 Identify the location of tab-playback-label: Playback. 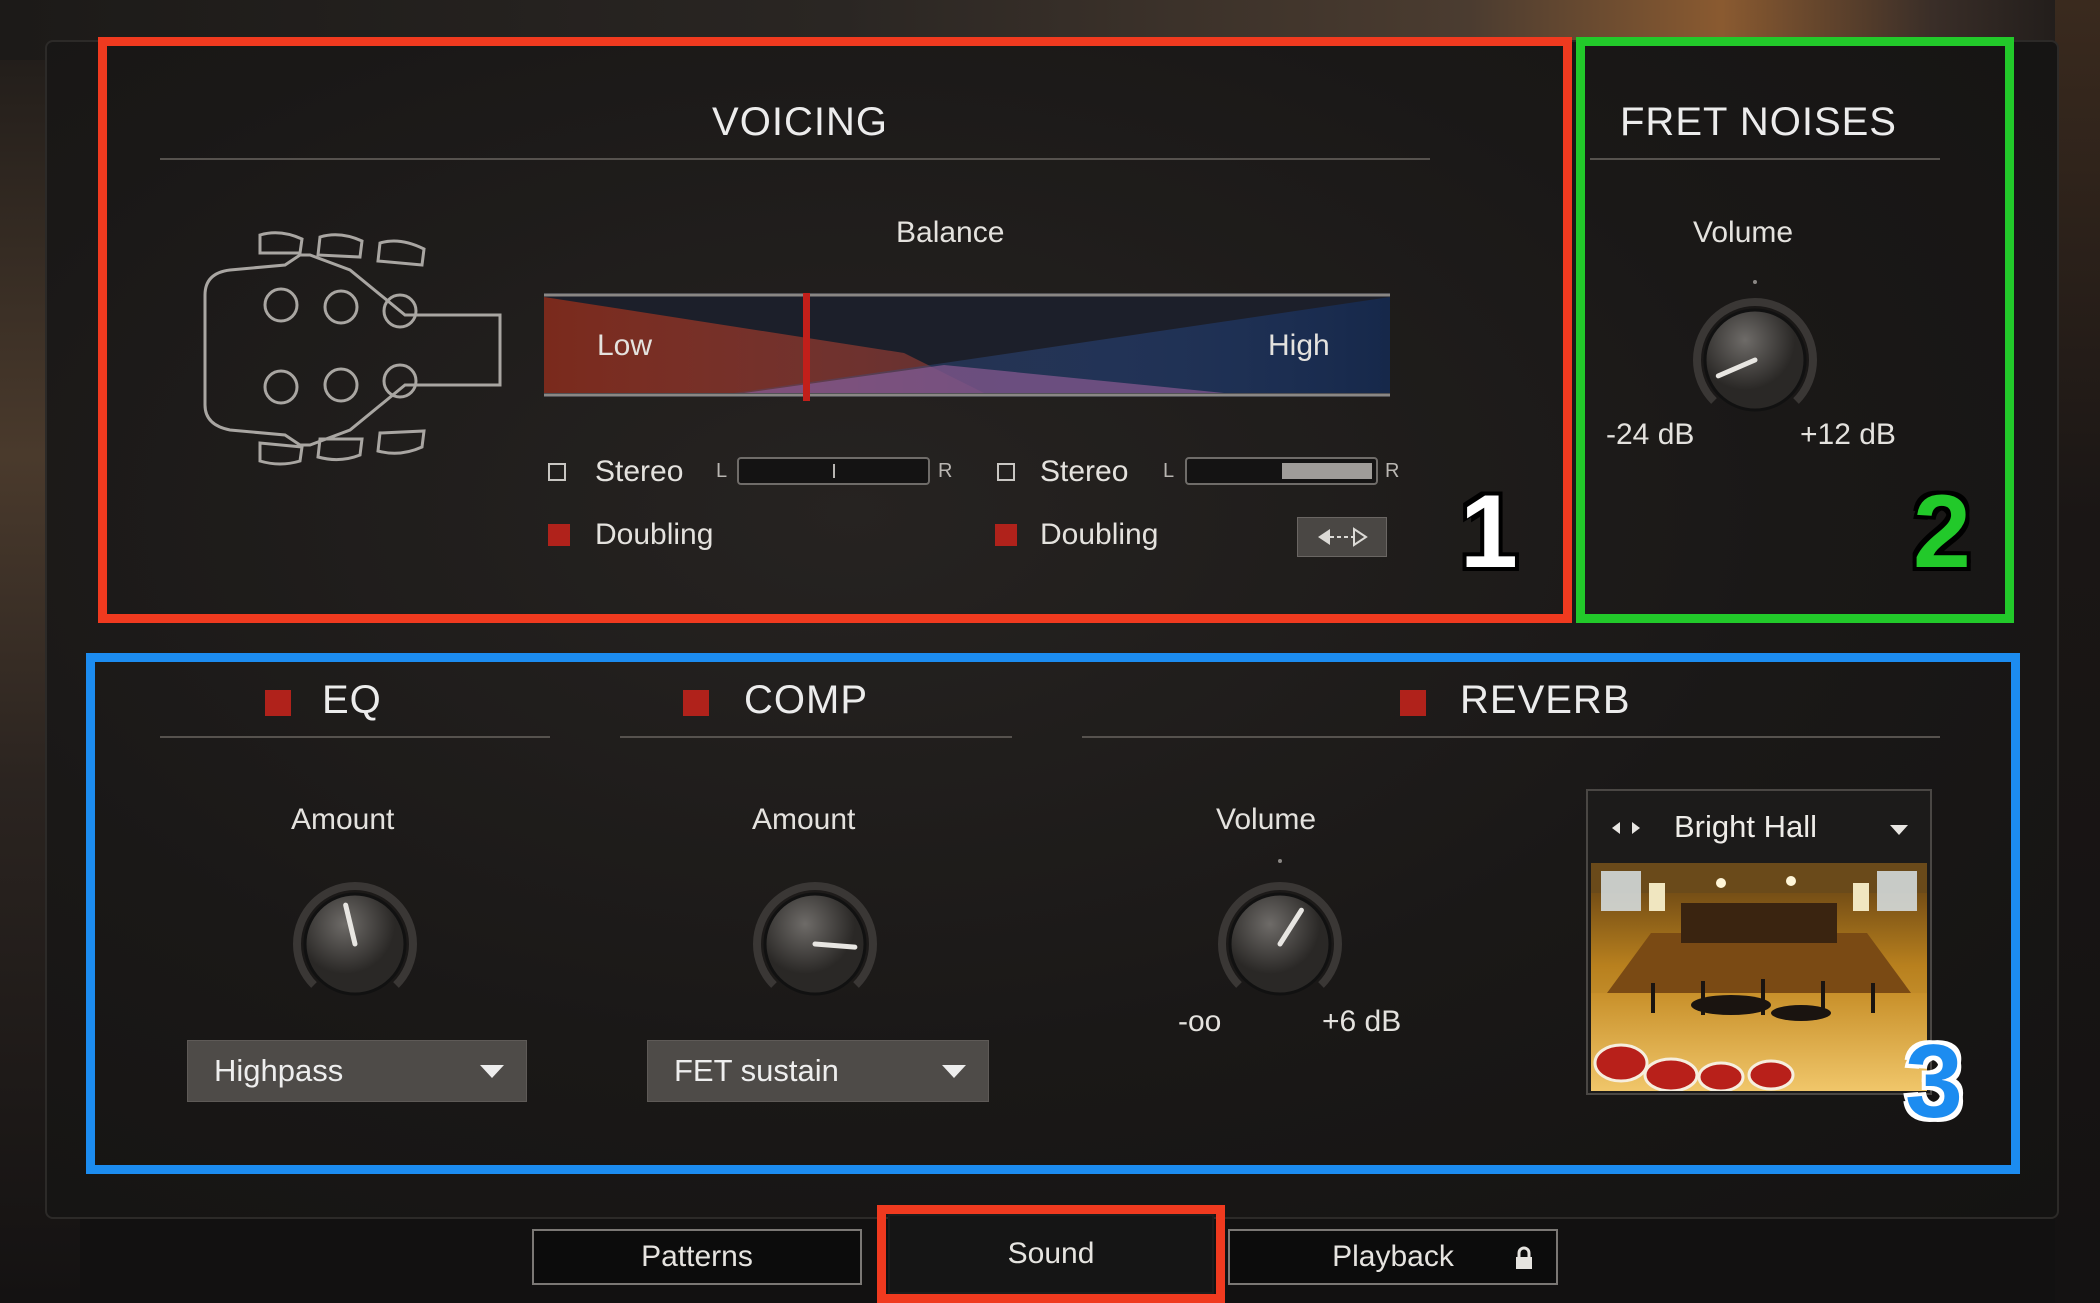
(1393, 1256).